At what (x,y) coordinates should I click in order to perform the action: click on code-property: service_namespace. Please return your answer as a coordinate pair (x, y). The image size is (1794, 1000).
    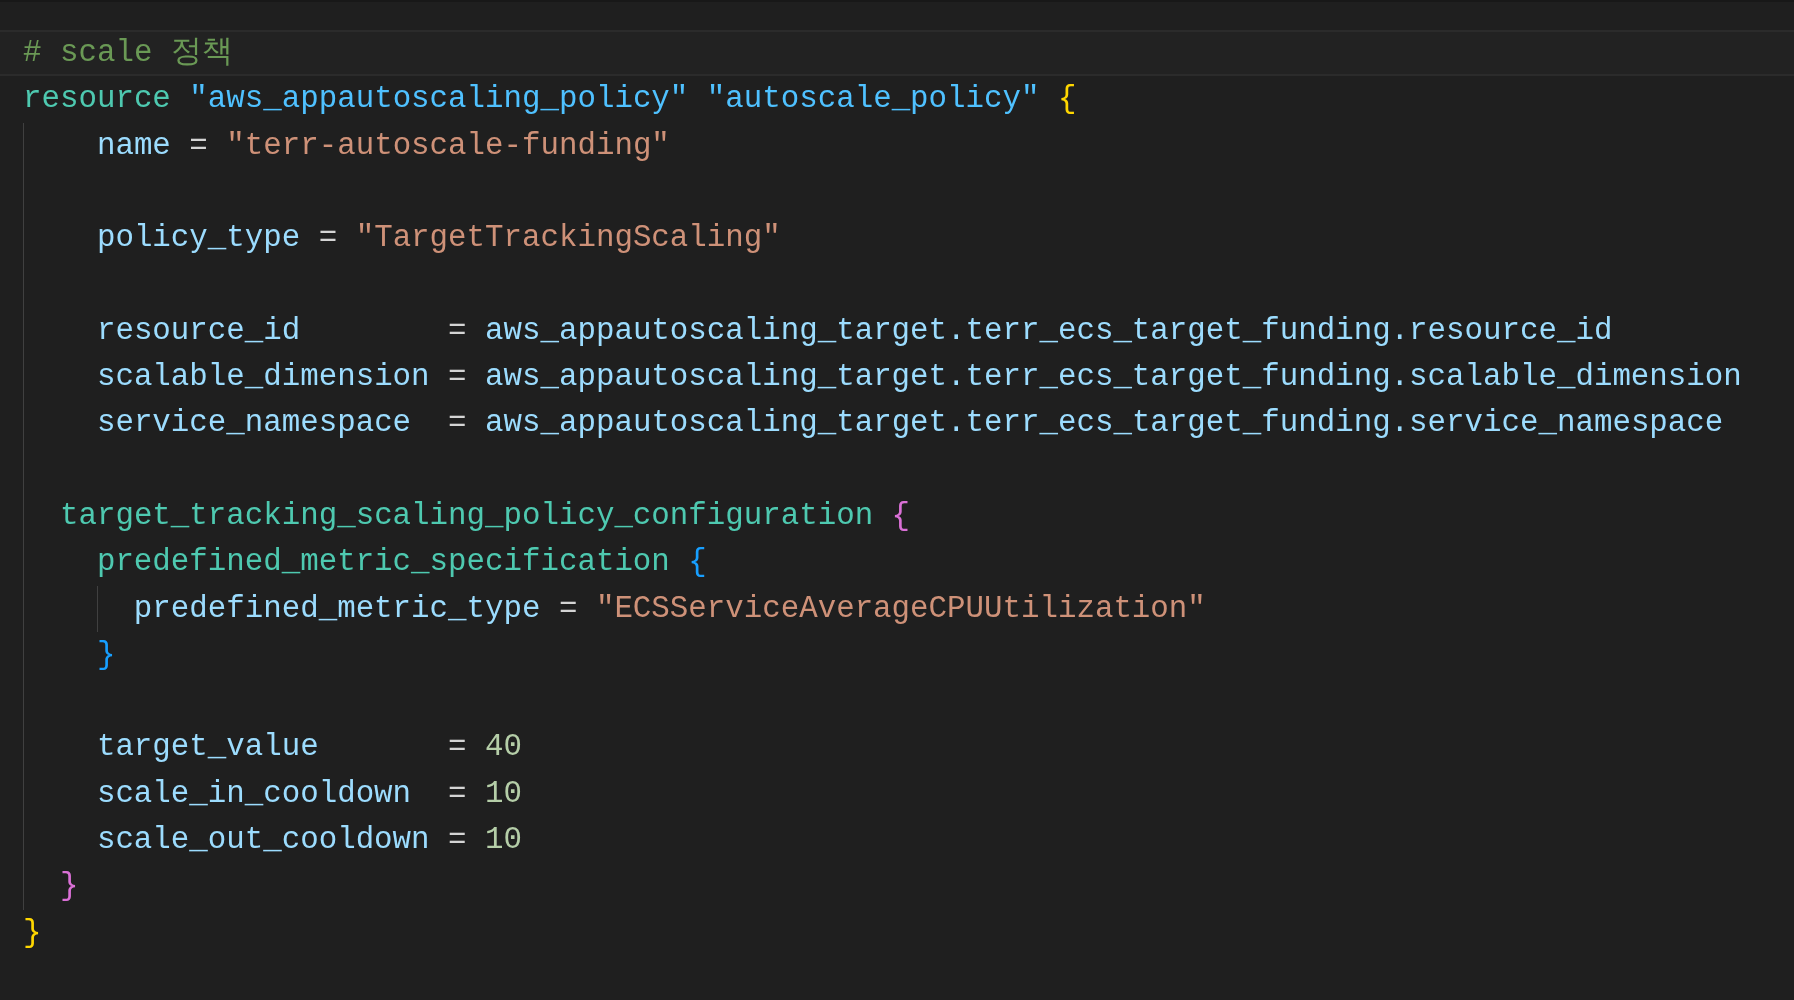
    Looking at the image, I should click on (253, 423).